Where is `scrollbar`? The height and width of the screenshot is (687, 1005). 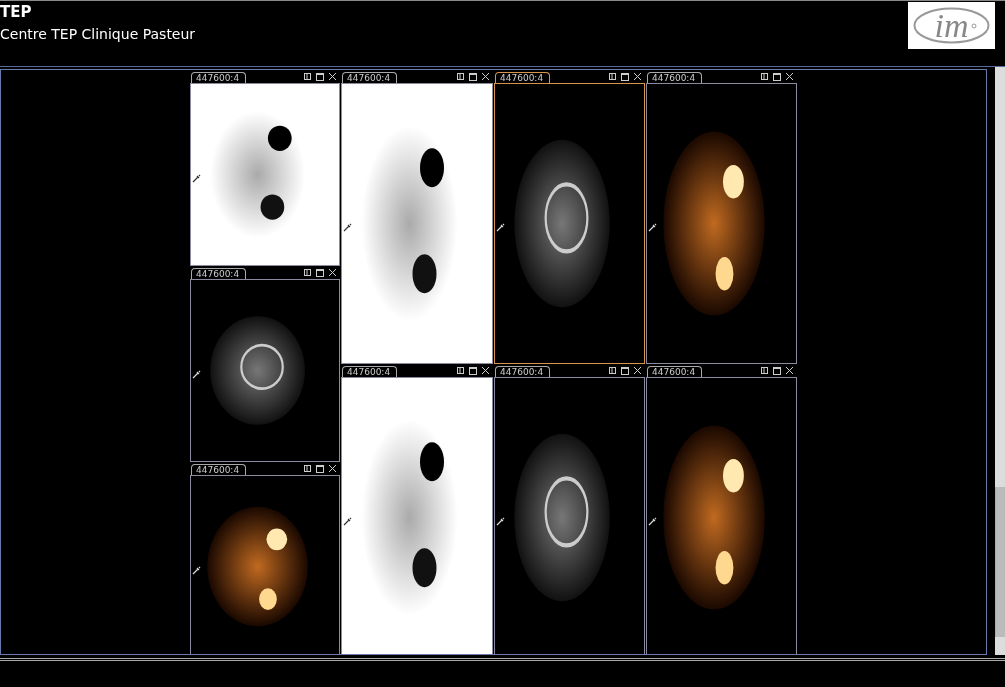
scrollbar is located at coordinates (1000, 360).